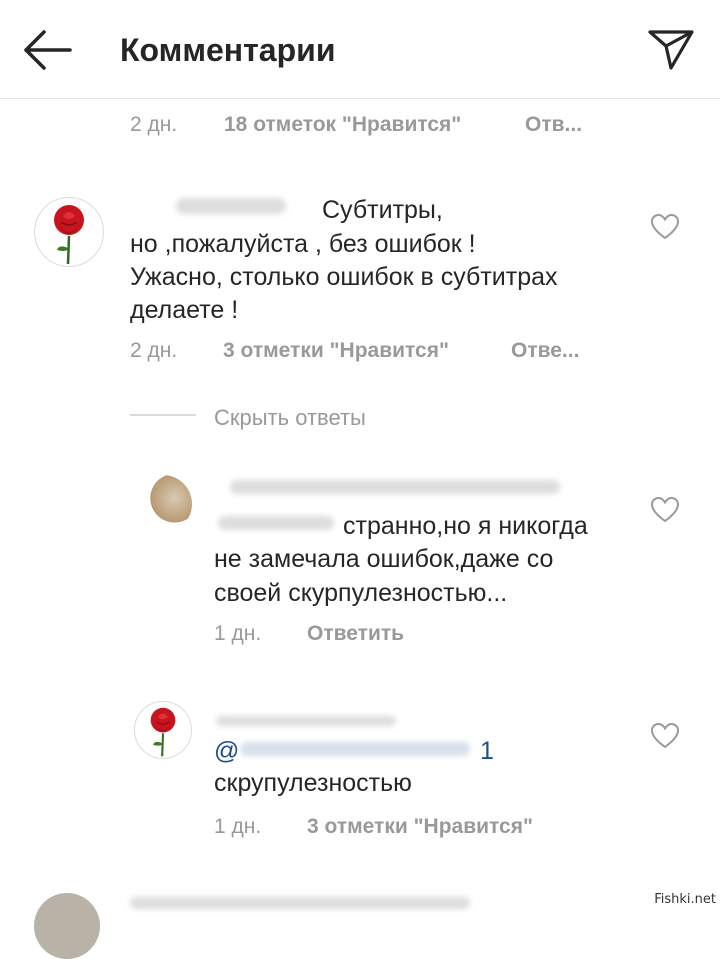 This screenshot has height=959, width=720. Describe the element at coordinates (184, 310) in the screenshot. I see `comment-text: делаете !` at that location.